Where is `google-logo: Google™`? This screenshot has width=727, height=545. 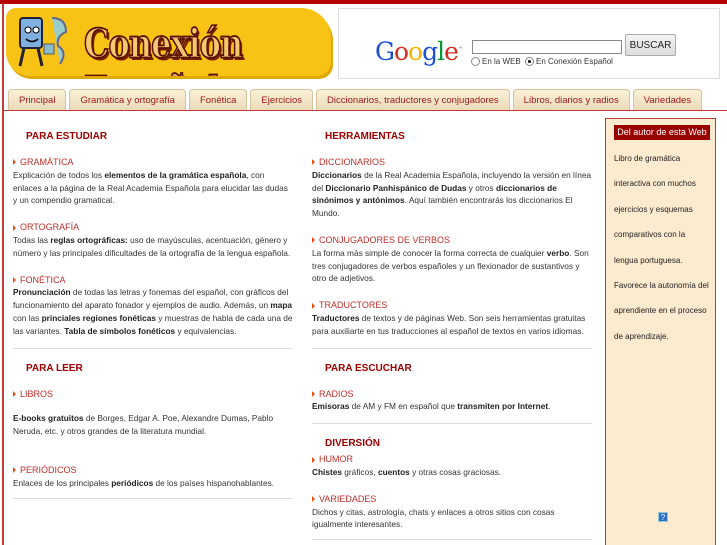 google-logo: Google™ is located at coordinates (419, 51).